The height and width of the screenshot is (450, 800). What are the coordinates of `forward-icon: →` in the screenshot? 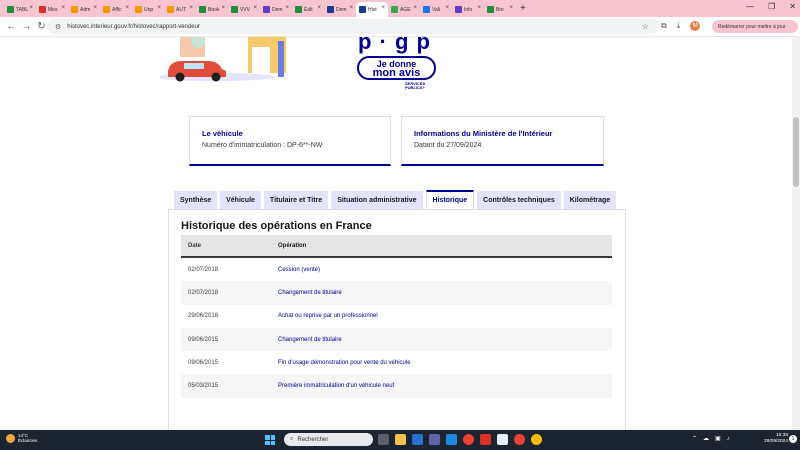 It's located at (26, 26).